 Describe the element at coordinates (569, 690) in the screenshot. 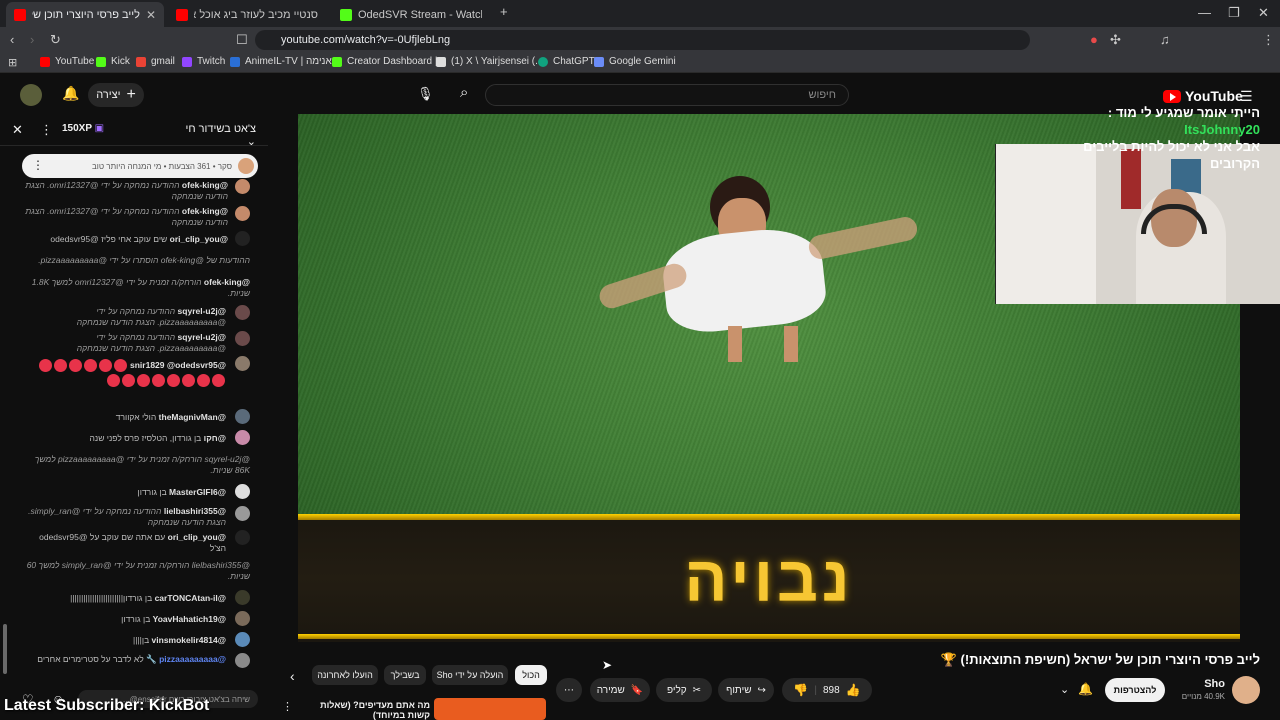

I see `more-actions-icon: ⋯` at that location.